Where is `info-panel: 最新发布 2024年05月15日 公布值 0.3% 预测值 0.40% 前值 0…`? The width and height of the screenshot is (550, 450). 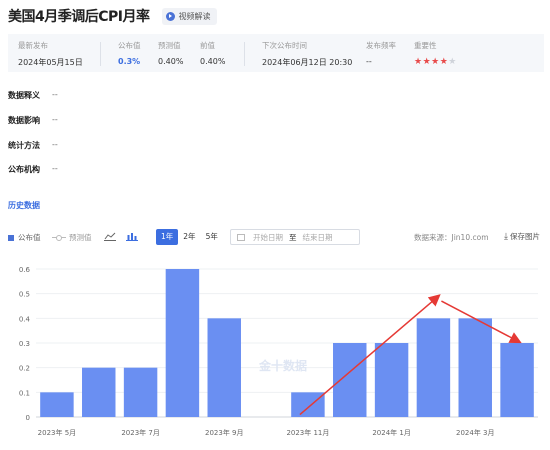 info-panel: 最新发布 2024年05月15日 公布值 0.3% 预测值 0.40% 前值 0… is located at coordinates (276, 53).